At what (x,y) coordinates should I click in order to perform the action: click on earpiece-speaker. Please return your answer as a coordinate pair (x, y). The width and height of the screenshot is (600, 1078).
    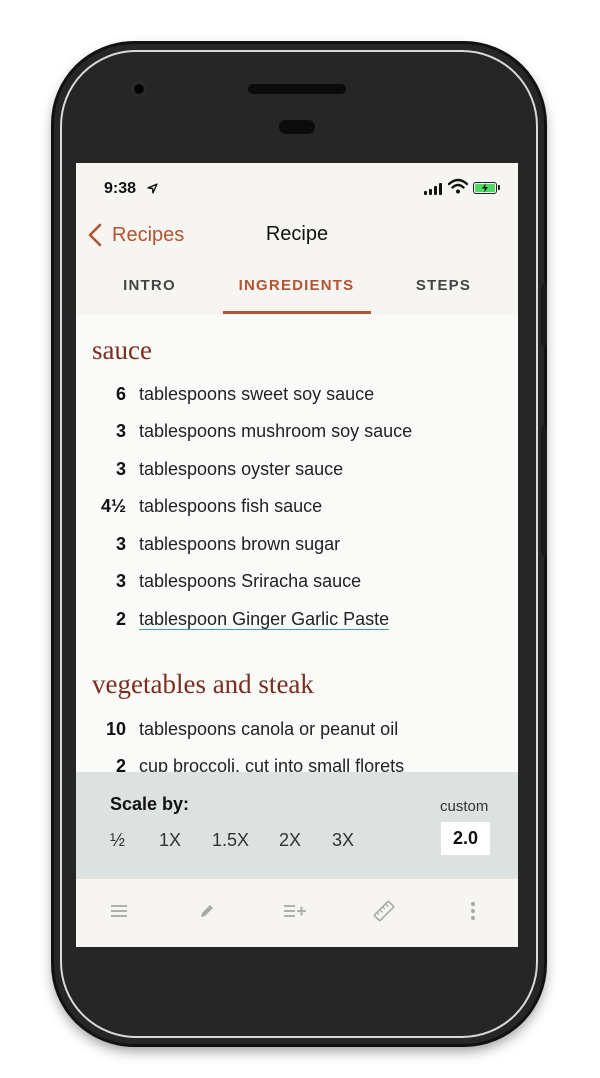
    Looking at the image, I should click on (297, 89).